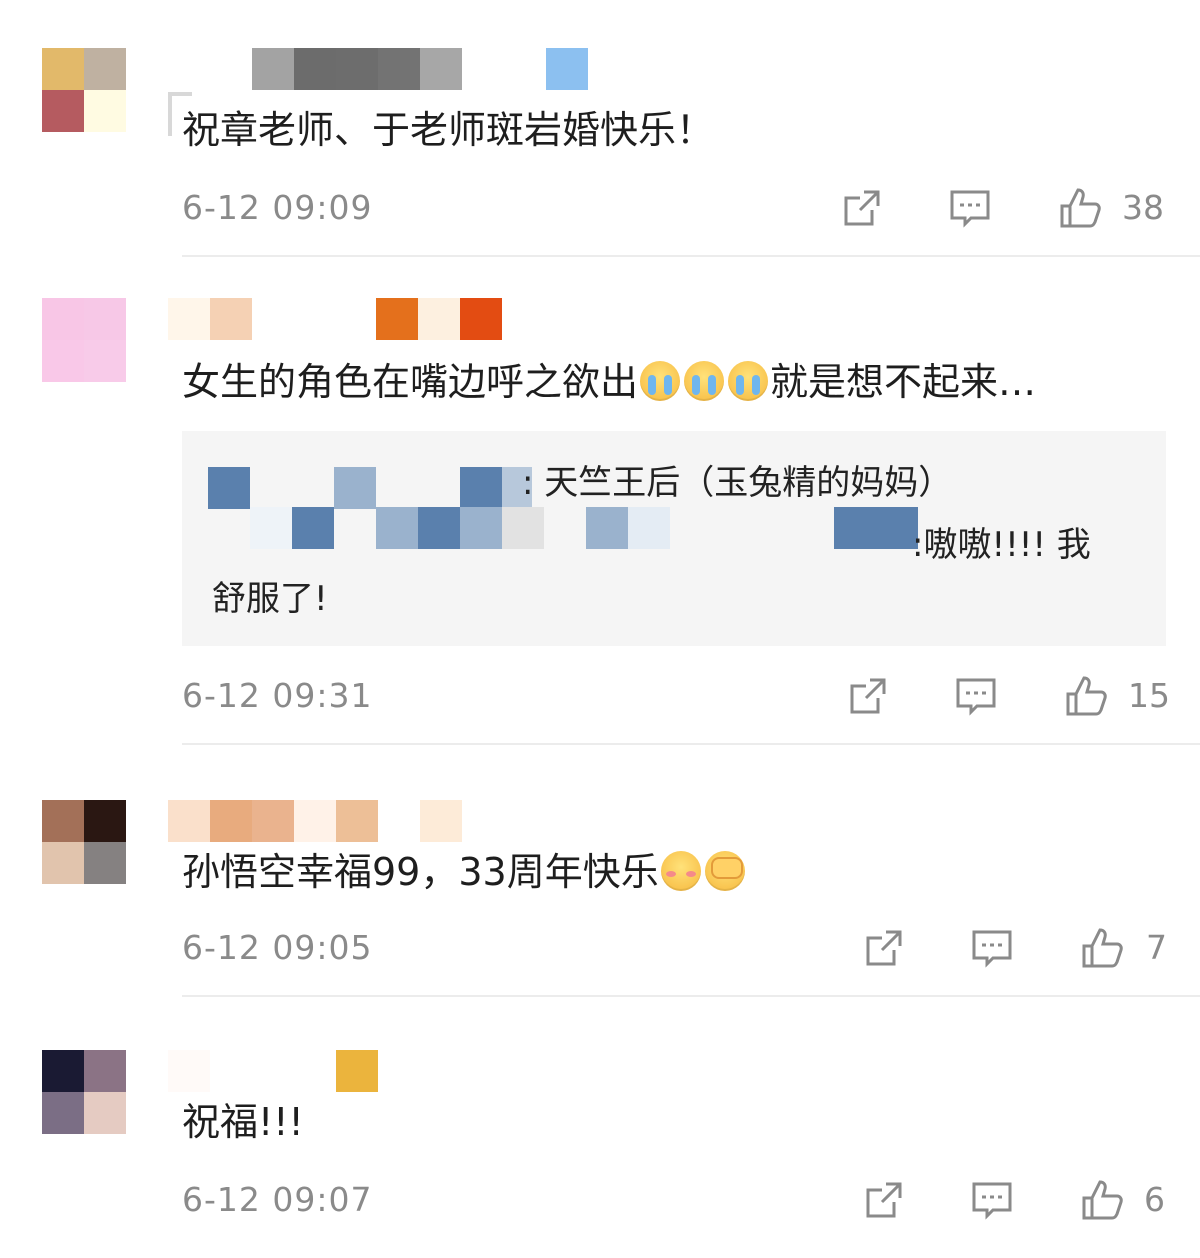 The width and height of the screenshot is (1200, 1258). What do you see at coordinates (674, 538) in the screenshot?
I see `quoted-reply: : 天竺王后（玉兔精的妈妈） :嗷嗷!!!! 我 舒服了!` at bounding box center [674, 538].